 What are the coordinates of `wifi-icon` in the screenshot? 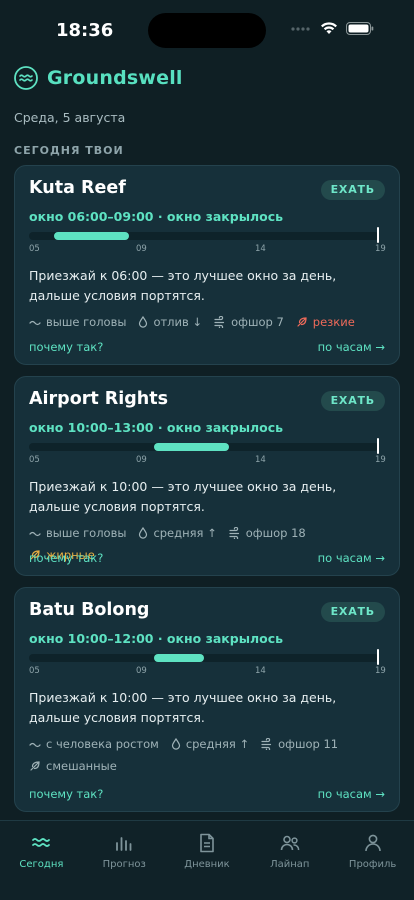 It's located at (329, 28).